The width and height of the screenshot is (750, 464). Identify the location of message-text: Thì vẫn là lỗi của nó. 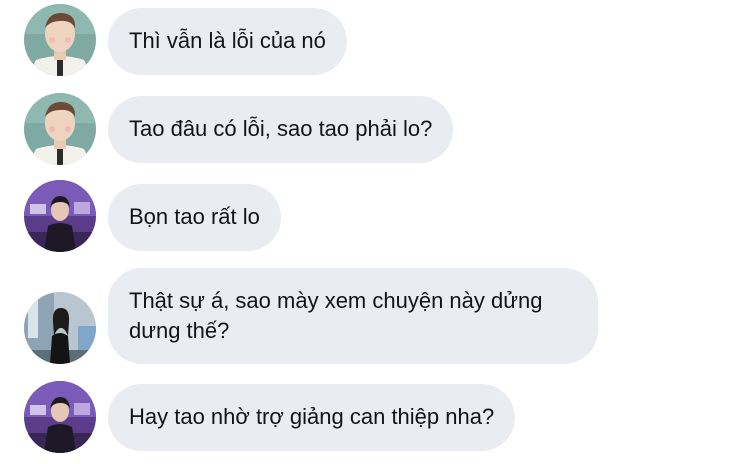
(227, 40).